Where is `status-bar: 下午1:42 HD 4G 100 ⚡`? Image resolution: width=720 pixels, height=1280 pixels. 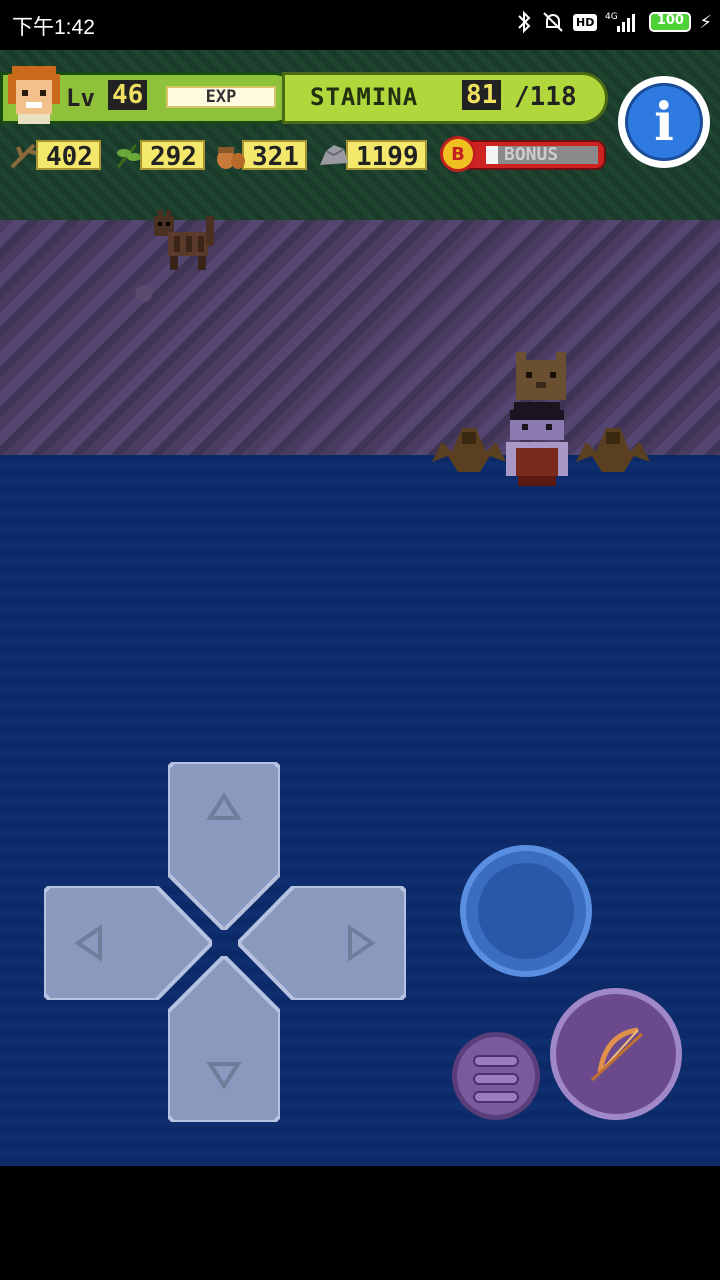 status-bar: 下午1:42 HD 4G 100 ⚡ is located at coordinates (360, 25).